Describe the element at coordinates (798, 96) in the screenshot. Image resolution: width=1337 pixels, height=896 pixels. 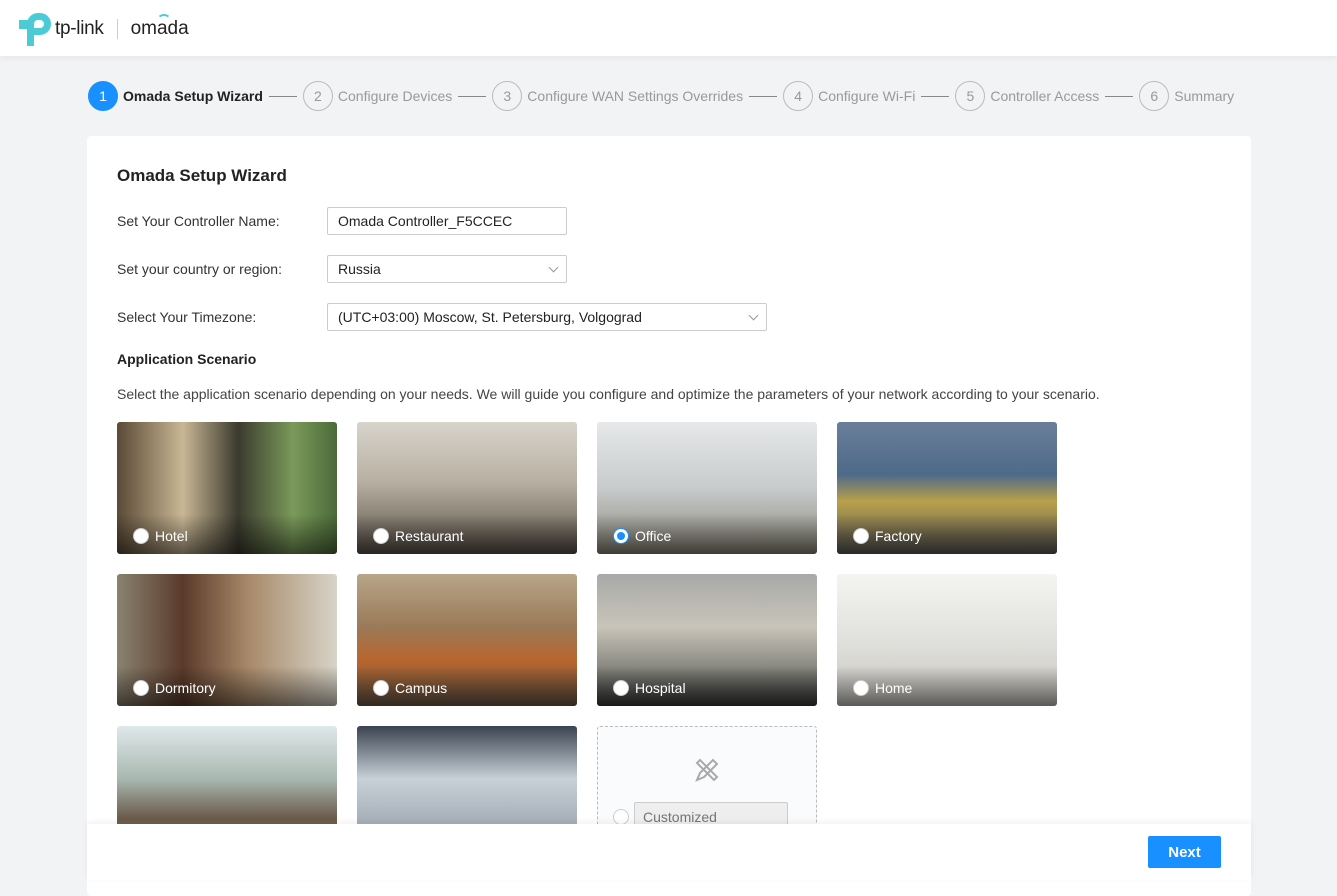
I see `step-number: 4` at that location.